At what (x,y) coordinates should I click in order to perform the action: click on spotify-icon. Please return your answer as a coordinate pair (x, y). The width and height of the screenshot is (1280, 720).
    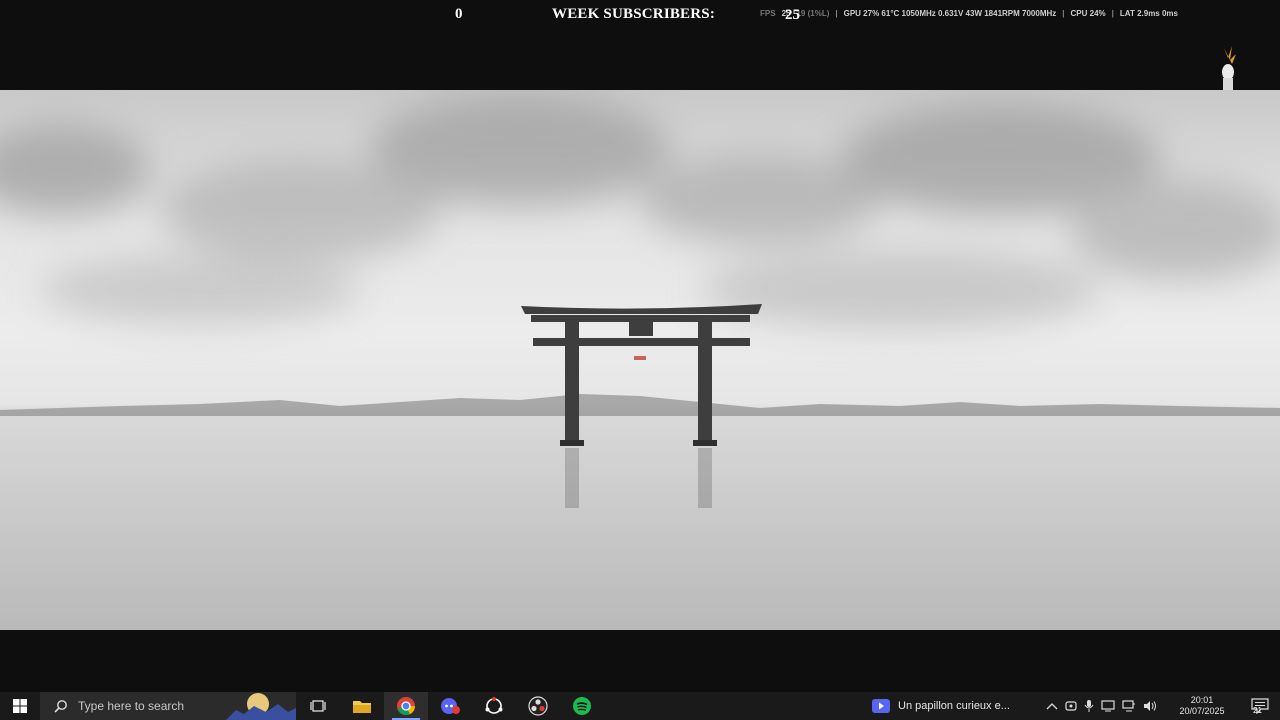
    Looking at the image, I should click on (582, 706).